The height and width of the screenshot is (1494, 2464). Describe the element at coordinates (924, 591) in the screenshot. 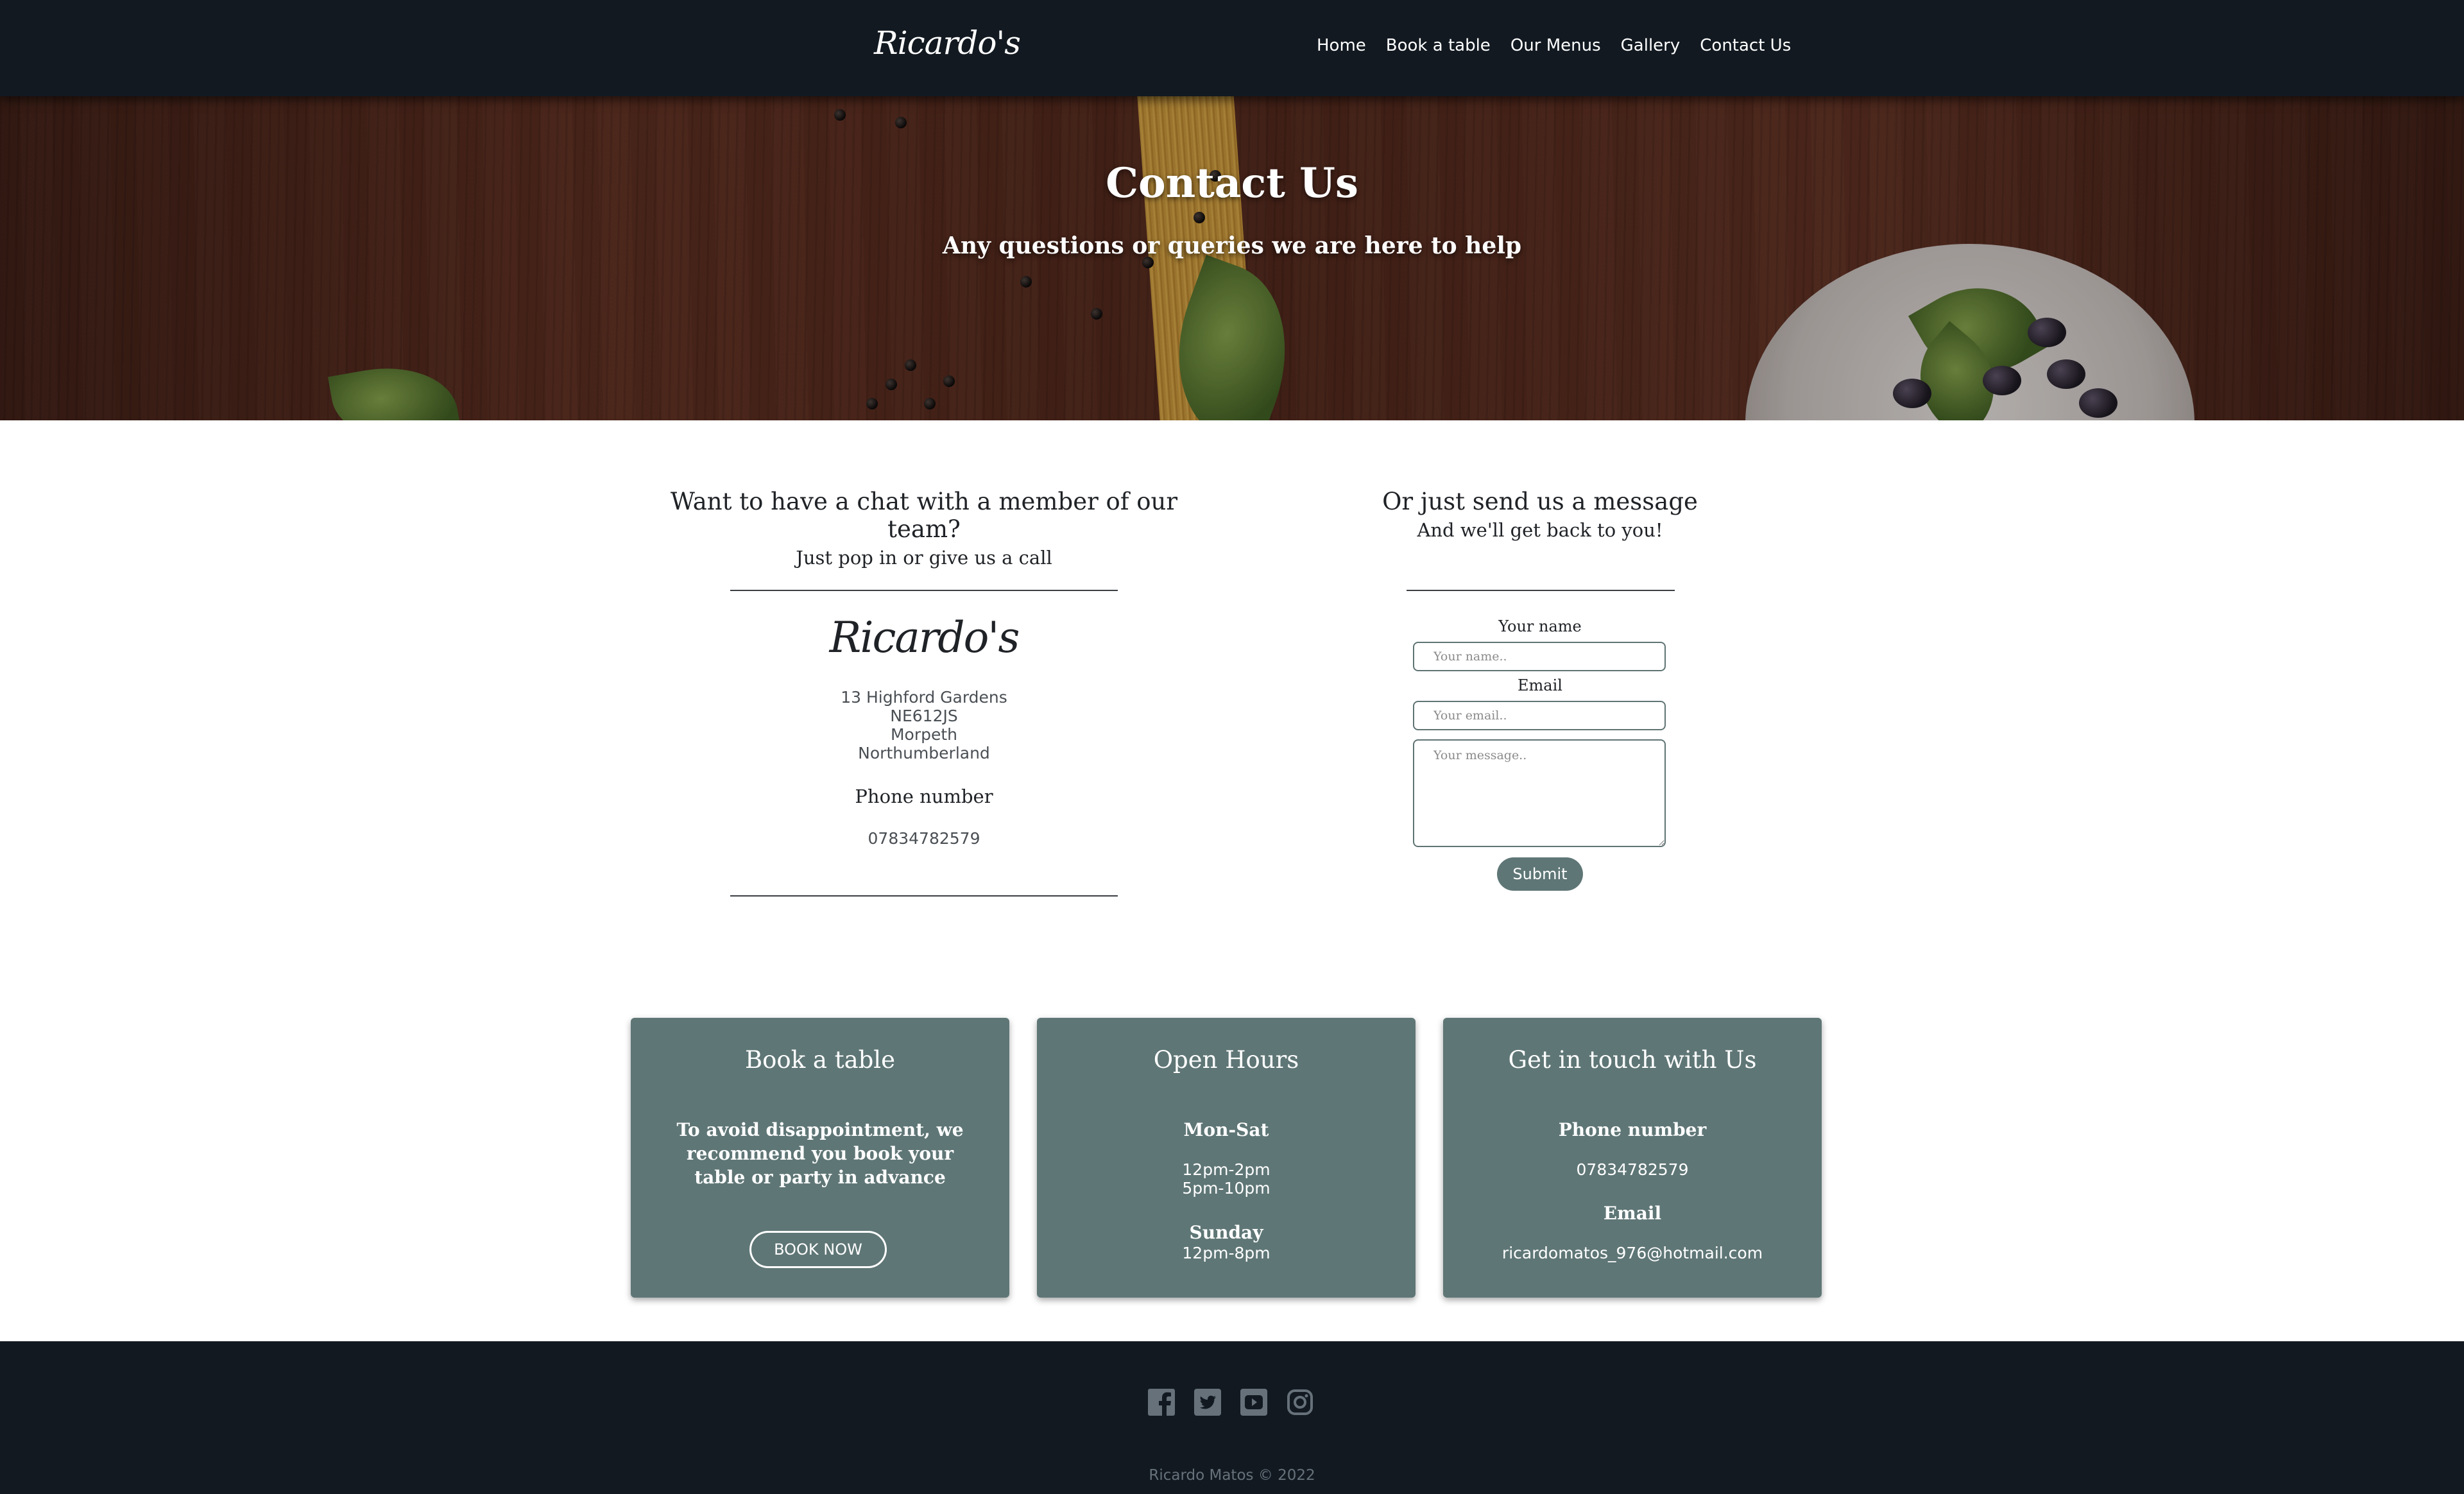

I see `visit-divider-top` at that location.